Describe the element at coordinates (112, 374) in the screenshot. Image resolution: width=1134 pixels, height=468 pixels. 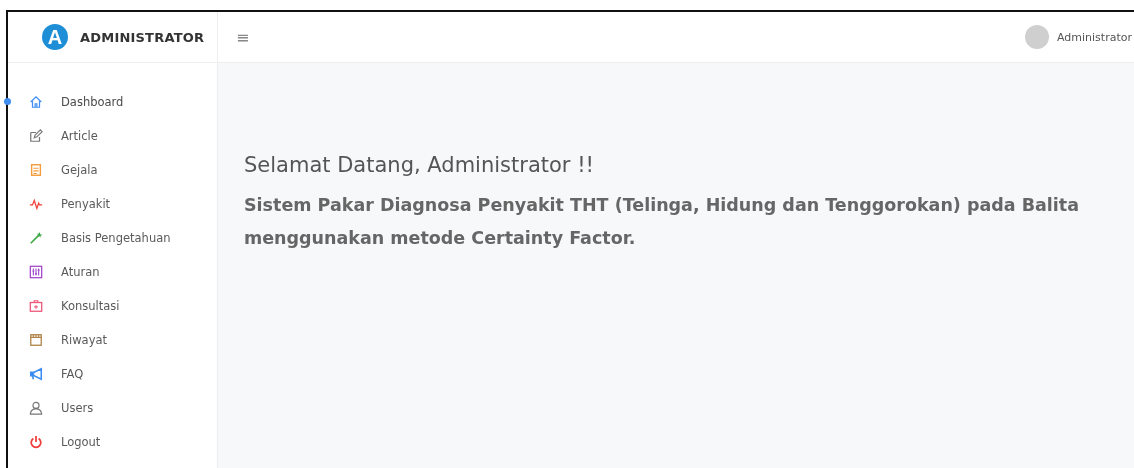
I see `sidebar-item: FAQ` at that location.